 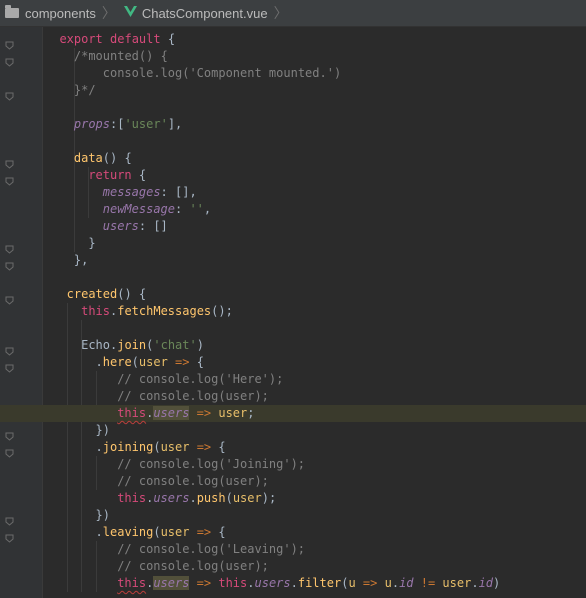 What do you see at coordinates (131, 192) in the screenshot?
I see `code-token: messages` at bounding box center [131, 192].